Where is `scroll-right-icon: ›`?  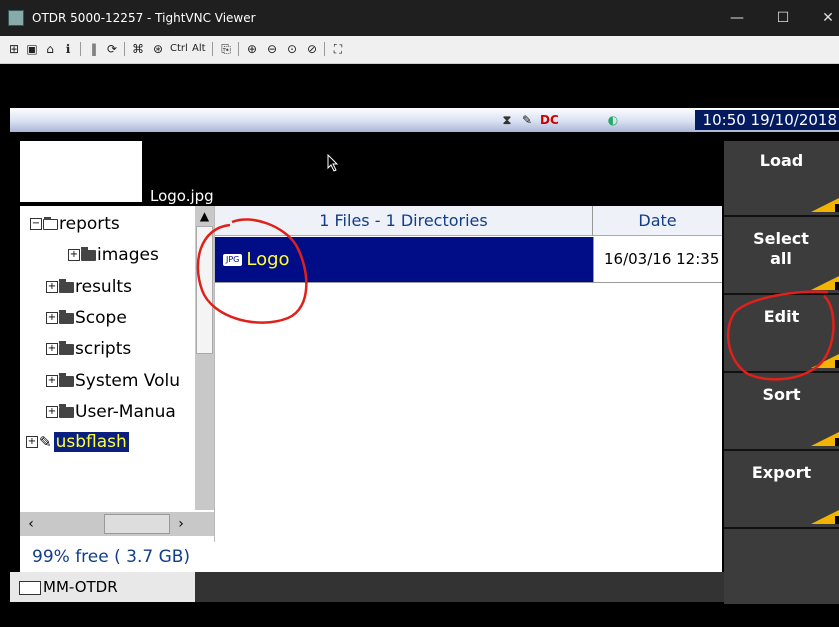
scroll-right-icon: › is located at coordinates (181, 524).